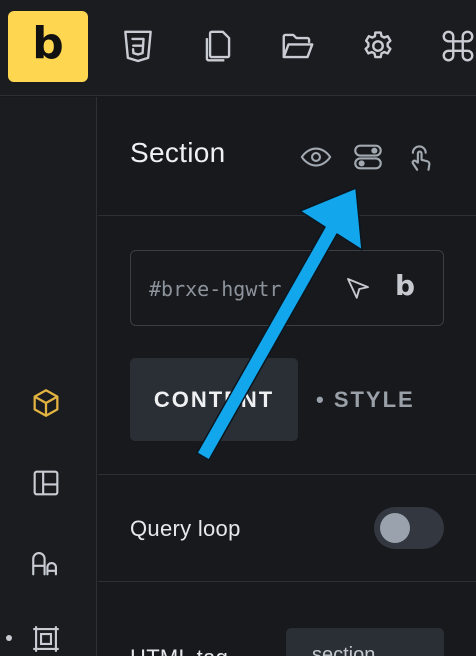 Image resolution: width=476 pixels, height=656 pixels. Describe the element at coordinates (185, 528) in the screenshot. I see `query-loop-label: Query loop` at that location.